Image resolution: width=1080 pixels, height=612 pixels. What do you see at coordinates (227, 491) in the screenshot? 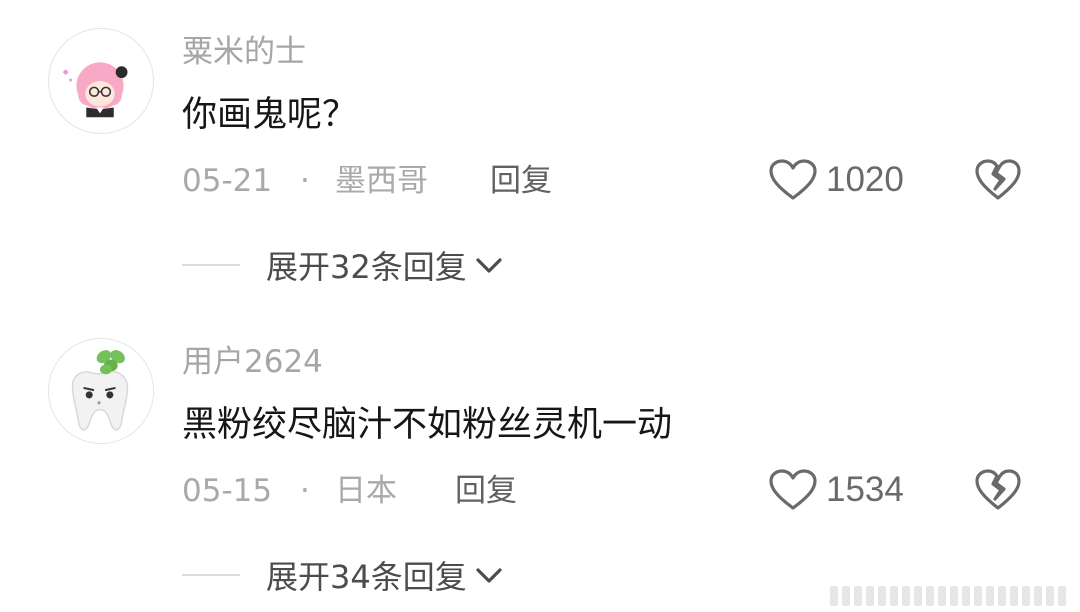
I see `comment-date: 05-15` at bounding box center [227, 491].